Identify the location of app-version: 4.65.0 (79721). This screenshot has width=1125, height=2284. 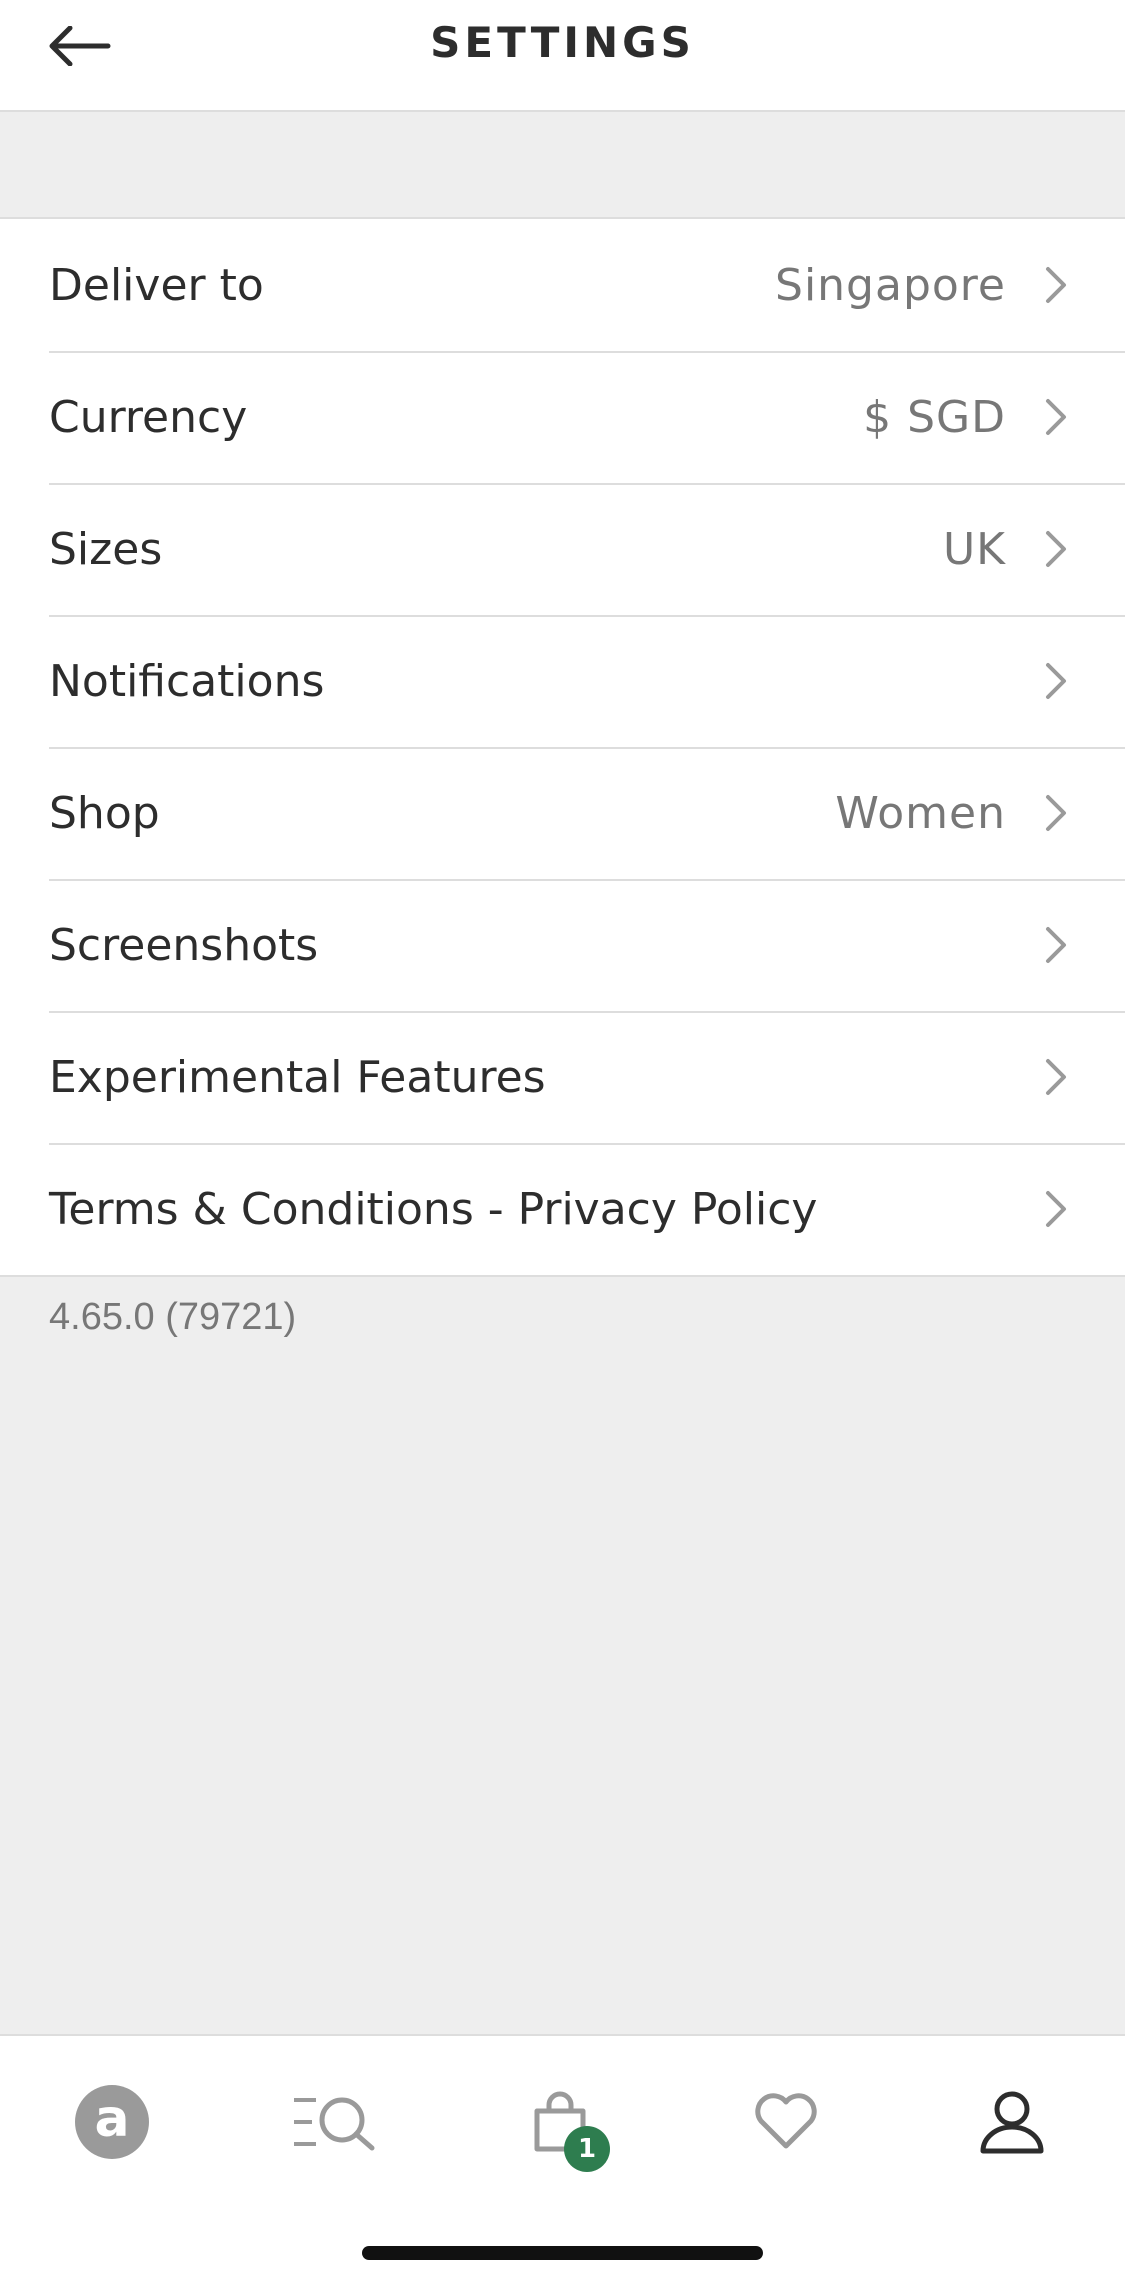
(173, 1317).